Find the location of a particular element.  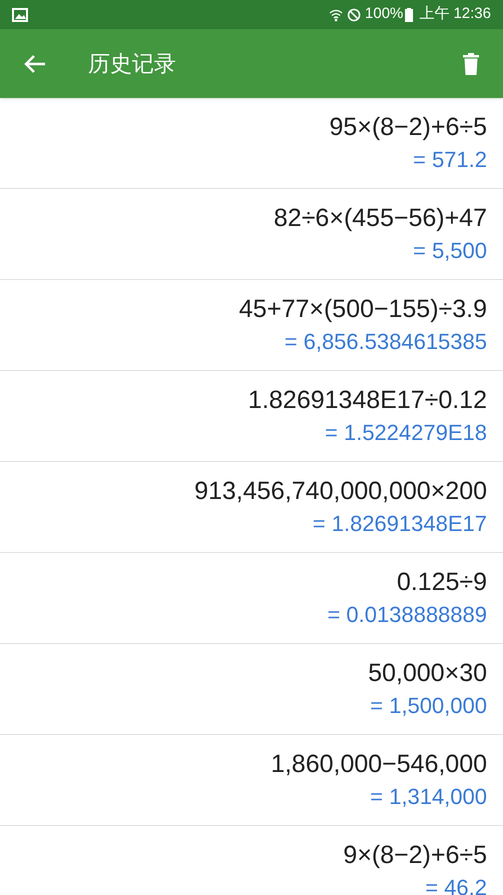

clock: 上午 12:36 is located at coordinates (455, 14).